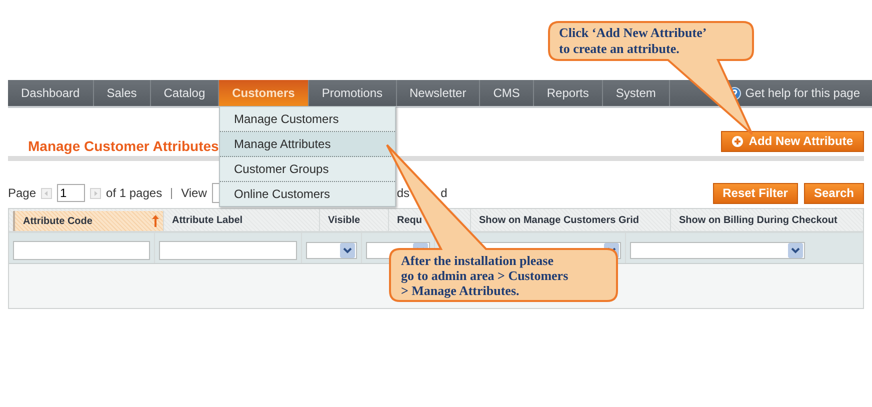 Image resolution: width=872 pixels, height=407 pixels. Describe the element at coordinates (756, 220) in the screenshot. I see `column-header: Show on Billing During Checkout` at that location.